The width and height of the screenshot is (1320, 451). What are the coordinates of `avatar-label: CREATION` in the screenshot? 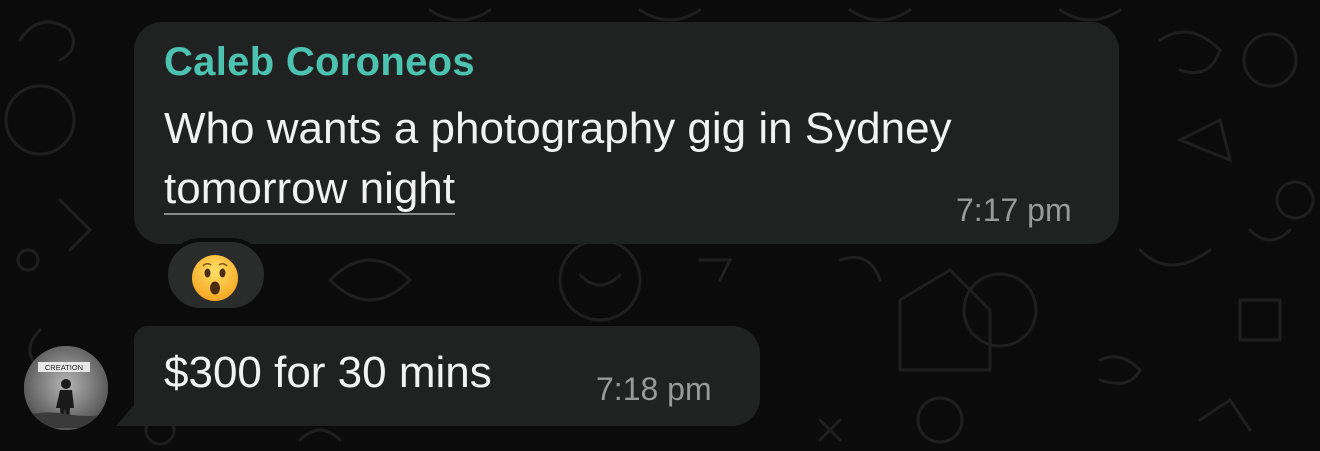 It's located at (64, 367).